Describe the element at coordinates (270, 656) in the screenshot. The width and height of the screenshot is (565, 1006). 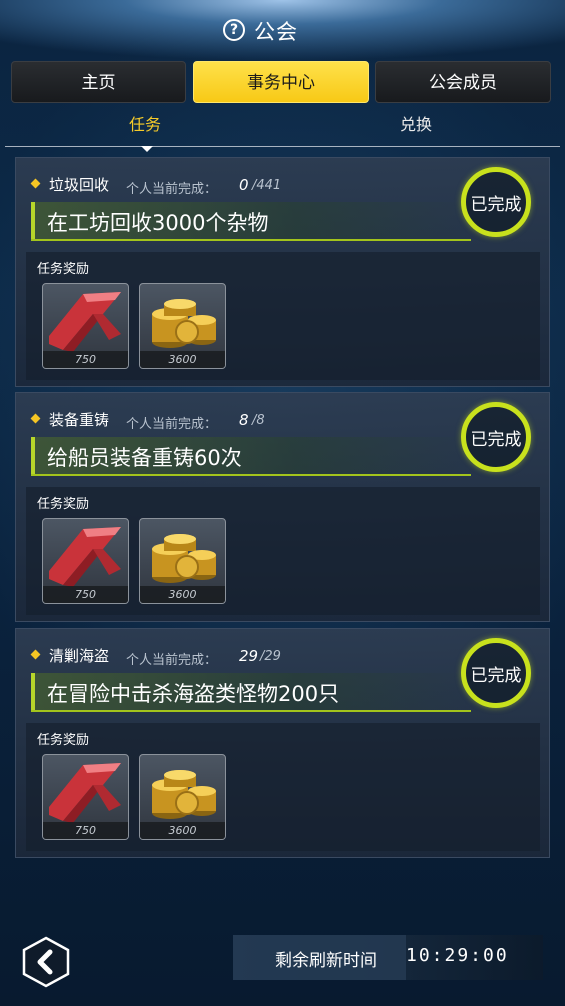
I see `progress-total: /29` at that location.